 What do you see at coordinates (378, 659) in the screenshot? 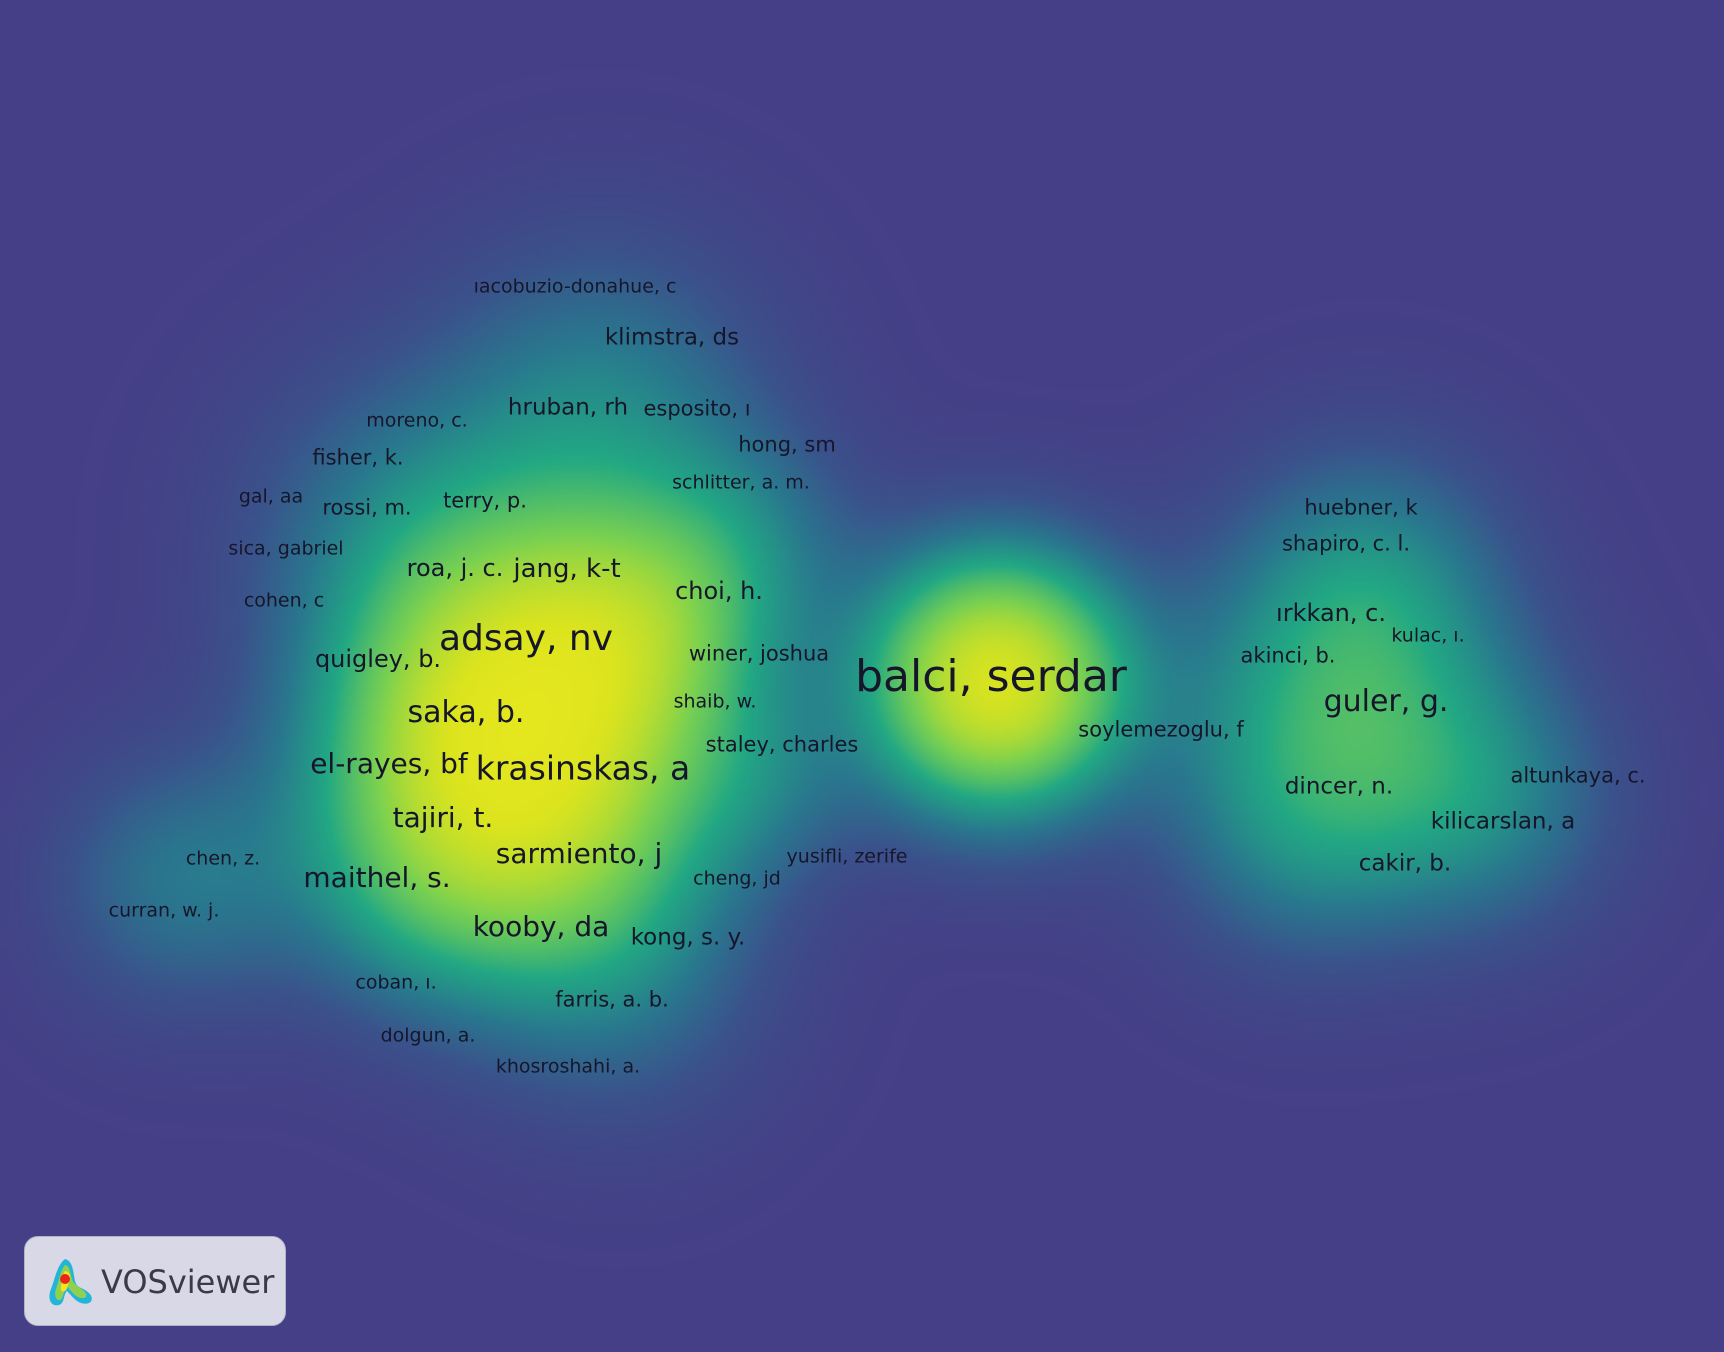
I see `author-label: quigley, b.` at bounding box center [378, 659].